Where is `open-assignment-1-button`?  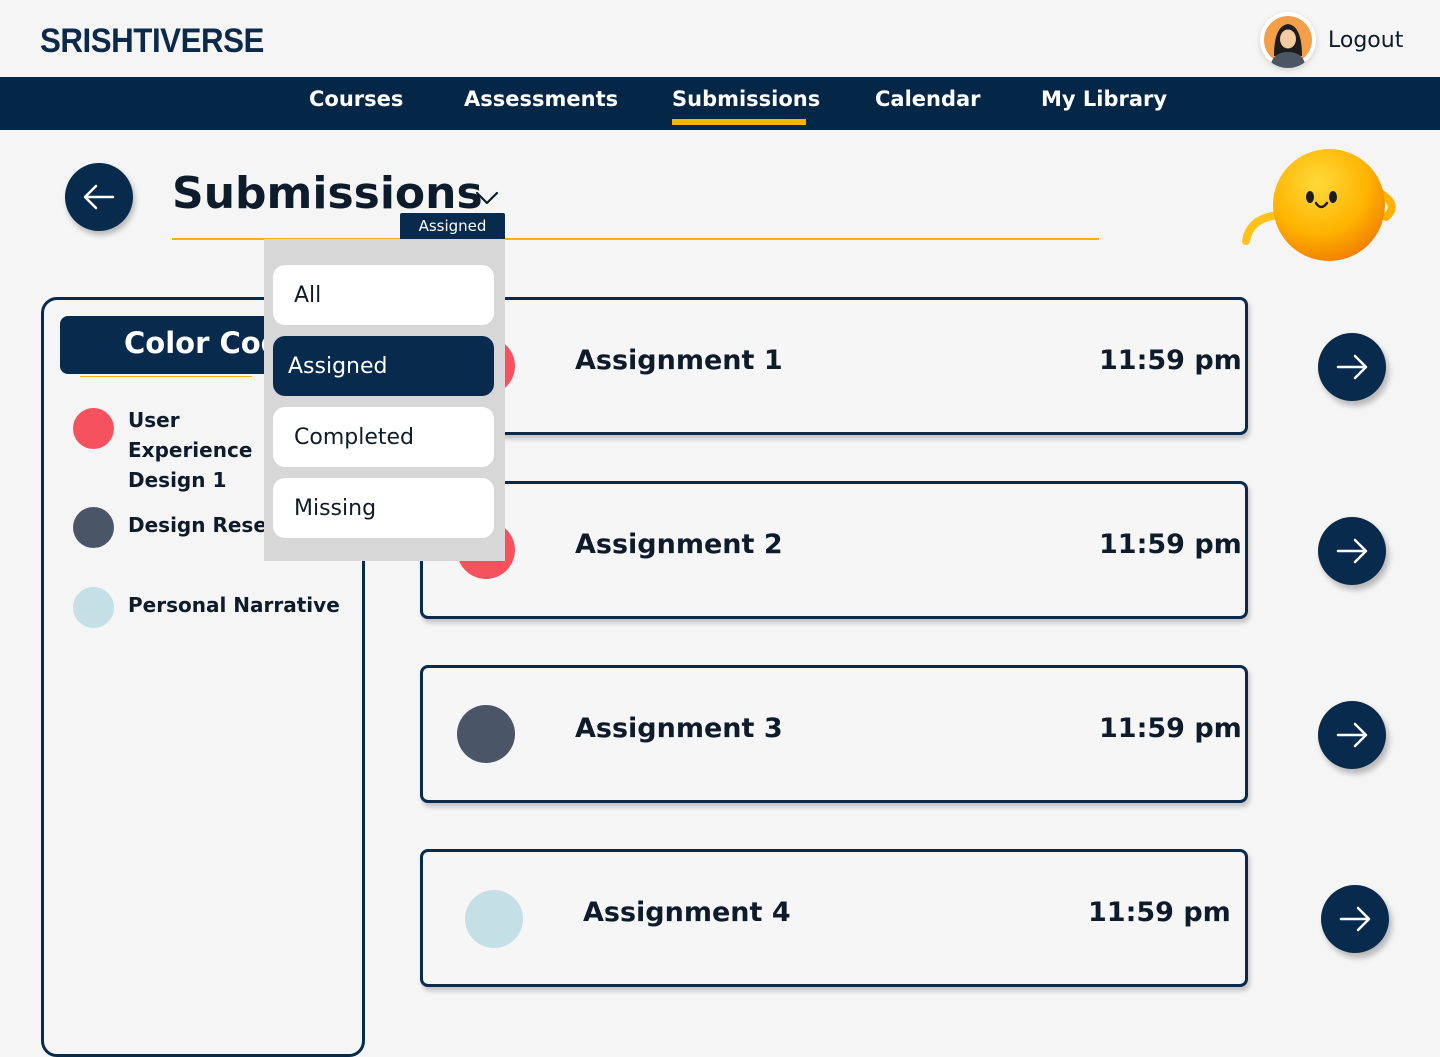
open-assignment-1-button is located at coordinates (1352, 367).